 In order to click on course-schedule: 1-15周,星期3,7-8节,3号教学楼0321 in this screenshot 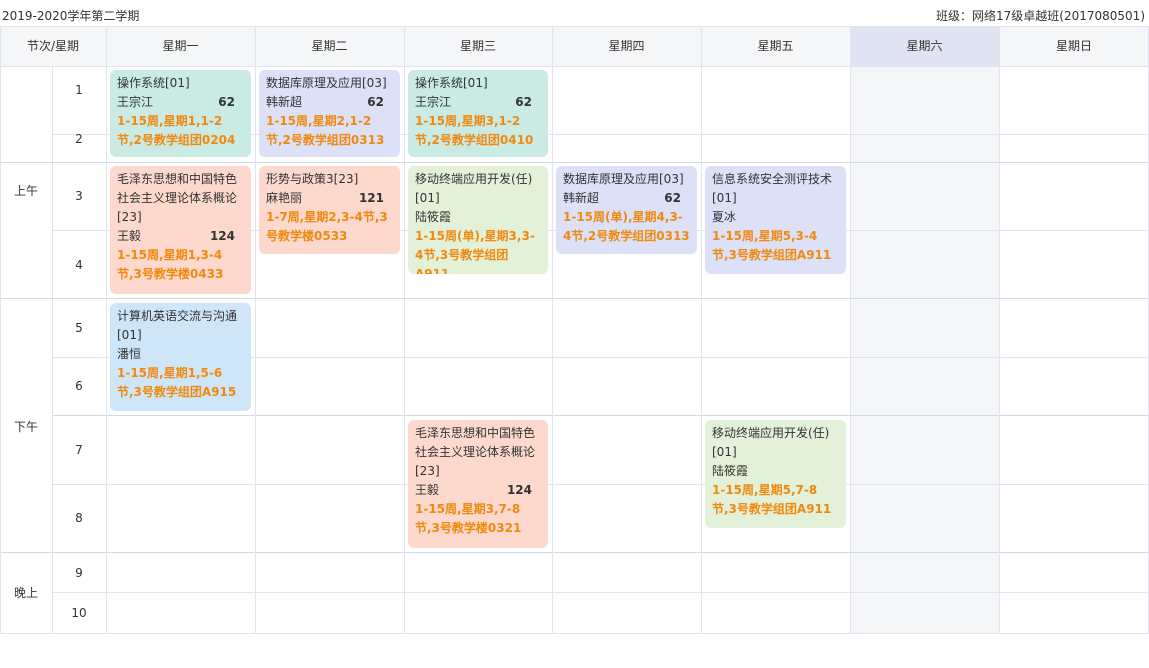, I will do `click(468, 518)`.